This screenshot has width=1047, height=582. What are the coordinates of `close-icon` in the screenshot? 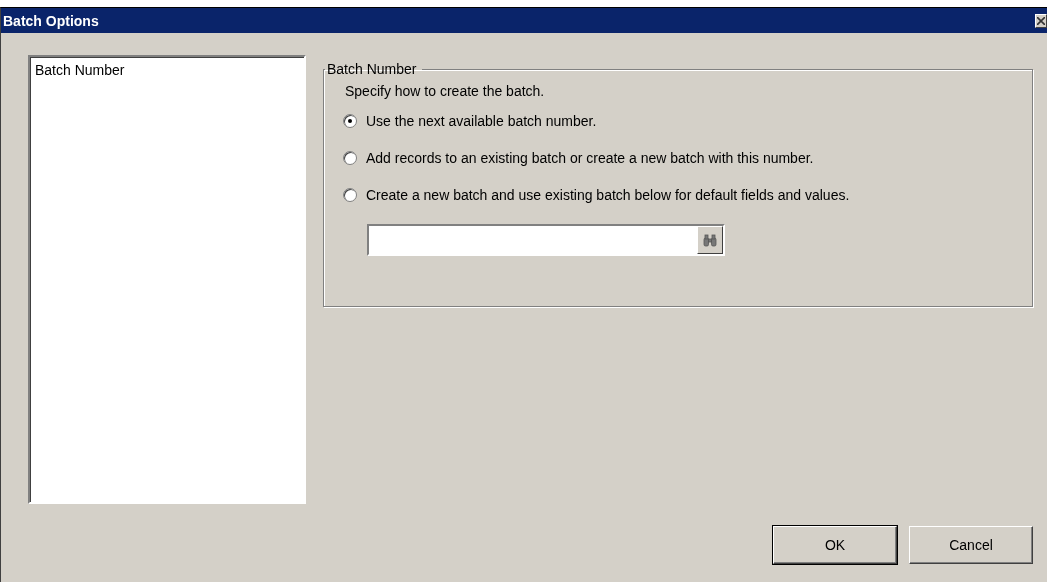 It's located at (1041, 20).